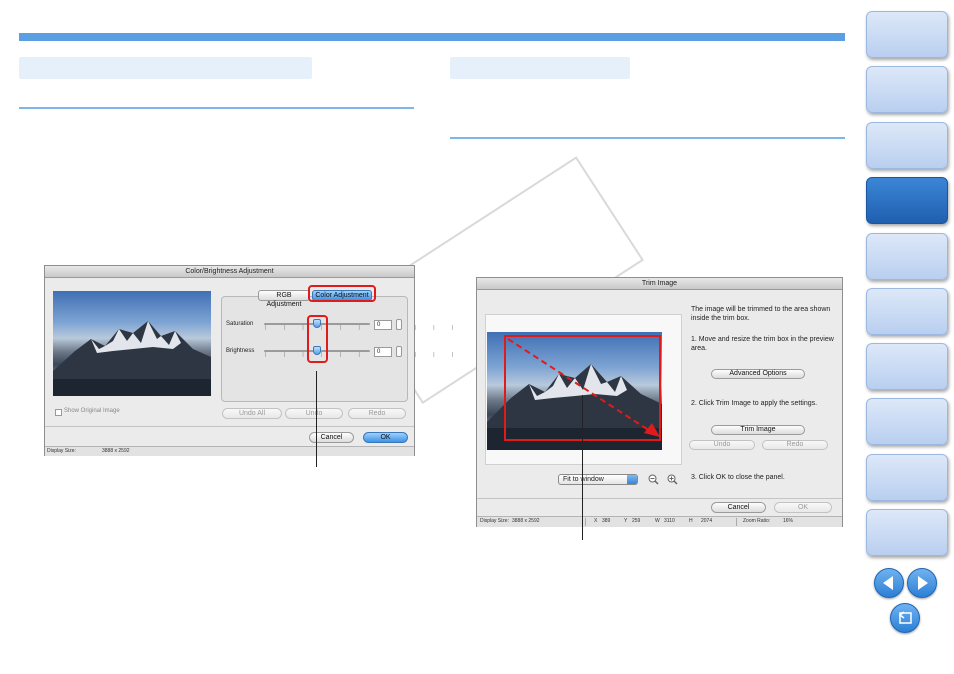 The width and height of the screenshot is (954, 674). What do you see at coordinates (758, 430) in the screenshot?
I see `trim-image-button: Trim Image` at bounding box center [758, 430].